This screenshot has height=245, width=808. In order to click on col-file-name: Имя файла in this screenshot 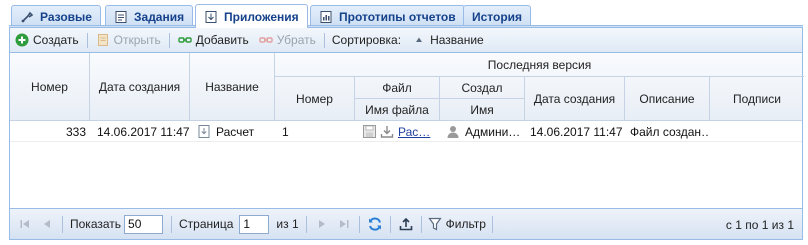, I will do `click(397, 110)`.